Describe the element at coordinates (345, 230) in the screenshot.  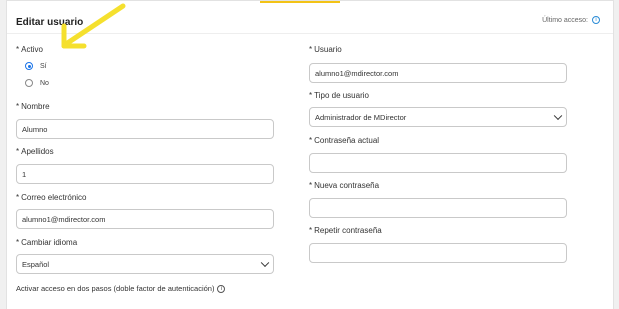
I see `repetir-contrasena-label: * Repetir contraseña` at that location.